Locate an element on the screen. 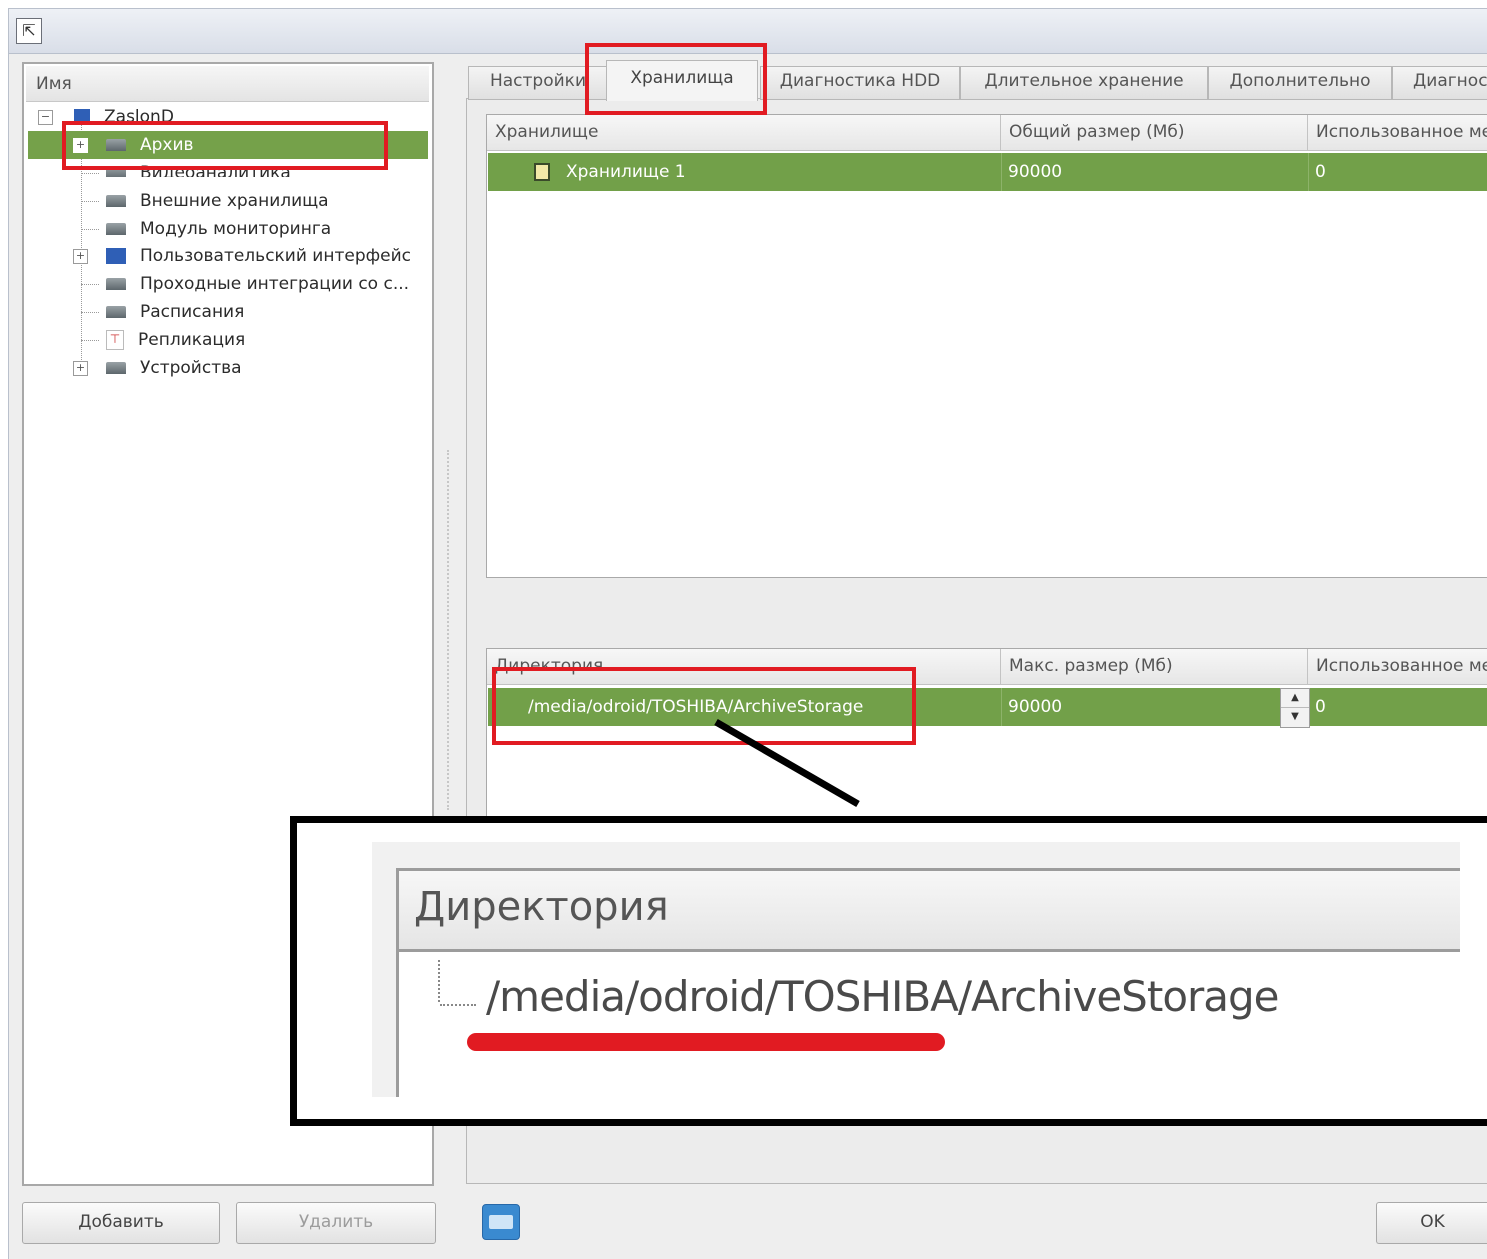 The image size is (1487, 1259). expand-ui-icon: + is located at coordinates (80, 256).